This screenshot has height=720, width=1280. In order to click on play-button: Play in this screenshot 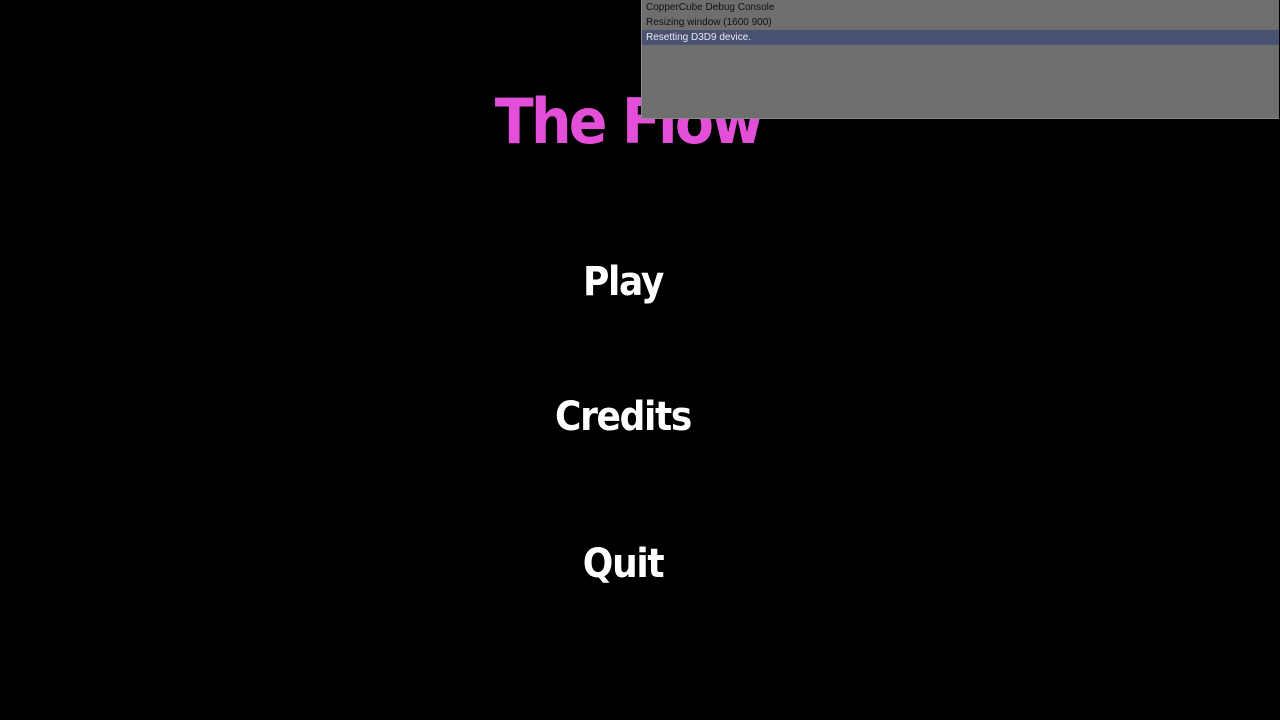, I will do `click(622, 282)`.